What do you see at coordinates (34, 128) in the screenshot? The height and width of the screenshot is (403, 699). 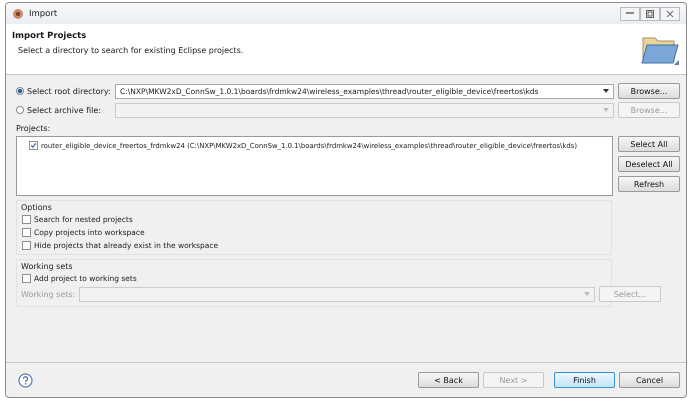 I see `projects-label: Projects:` at bounding box center [34, 128].